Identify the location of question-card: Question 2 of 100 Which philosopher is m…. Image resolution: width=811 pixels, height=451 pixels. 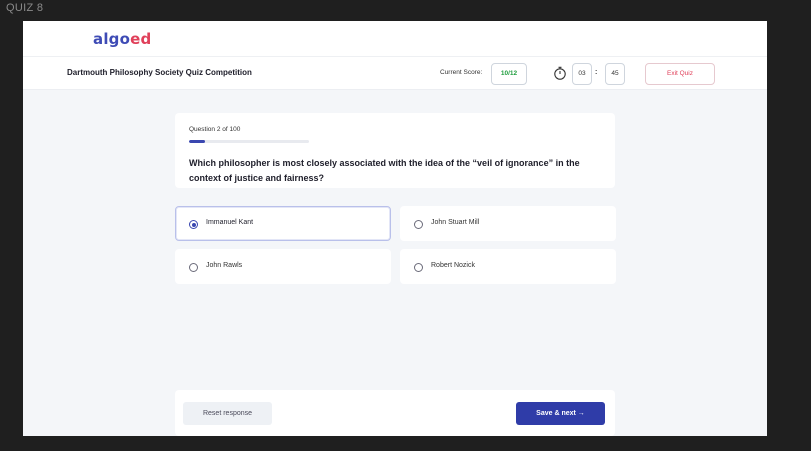
(395, 150).